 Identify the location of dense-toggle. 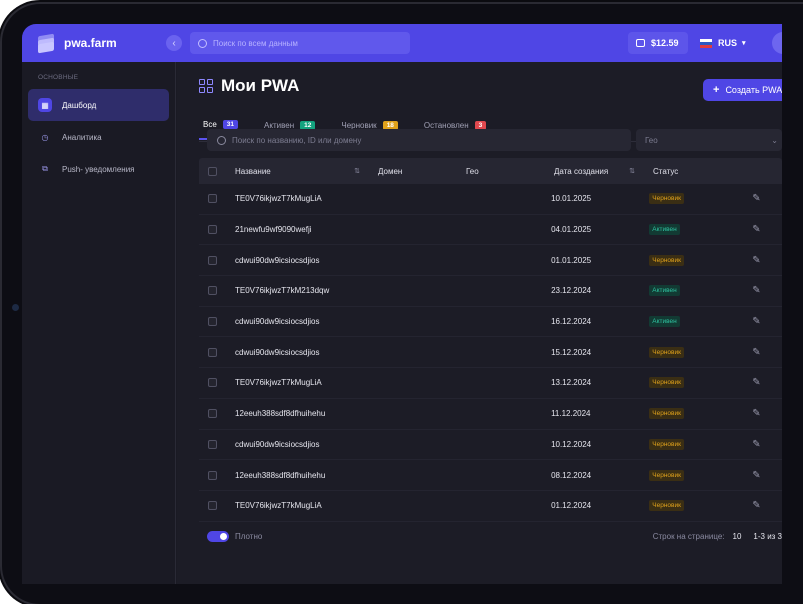
(218, 536).